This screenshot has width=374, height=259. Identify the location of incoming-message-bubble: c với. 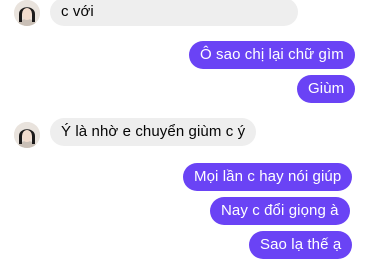
(174, 13).